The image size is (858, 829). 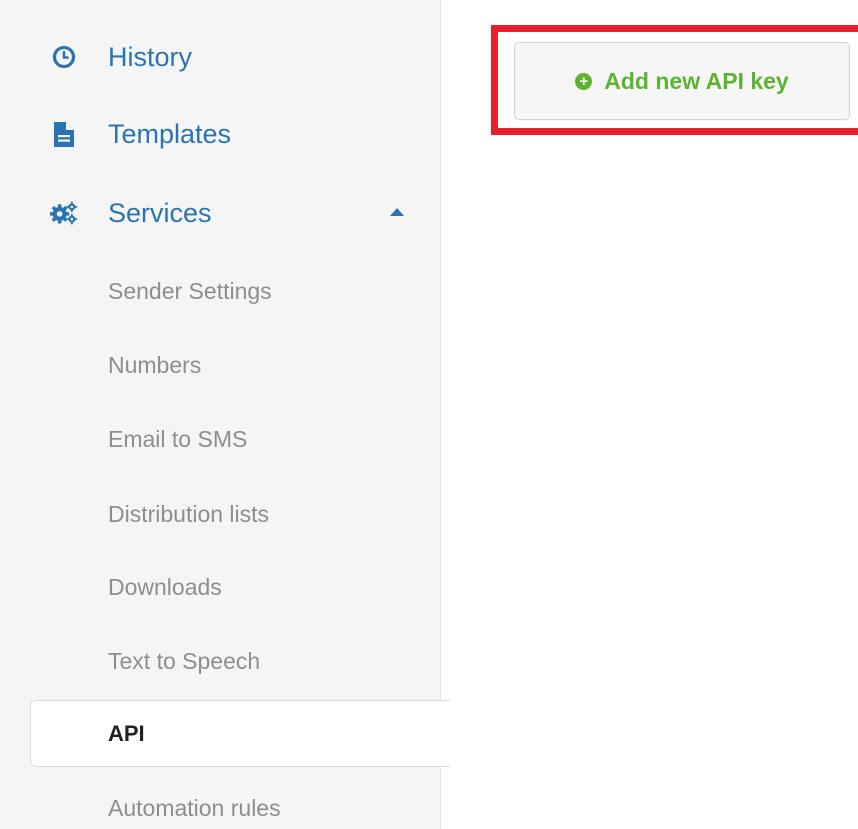 What do you see at coordinates (190, 291) in the screenshot?
I see `sidebar-subitem-label: Sender Settings` at bounding box center [190, 291].